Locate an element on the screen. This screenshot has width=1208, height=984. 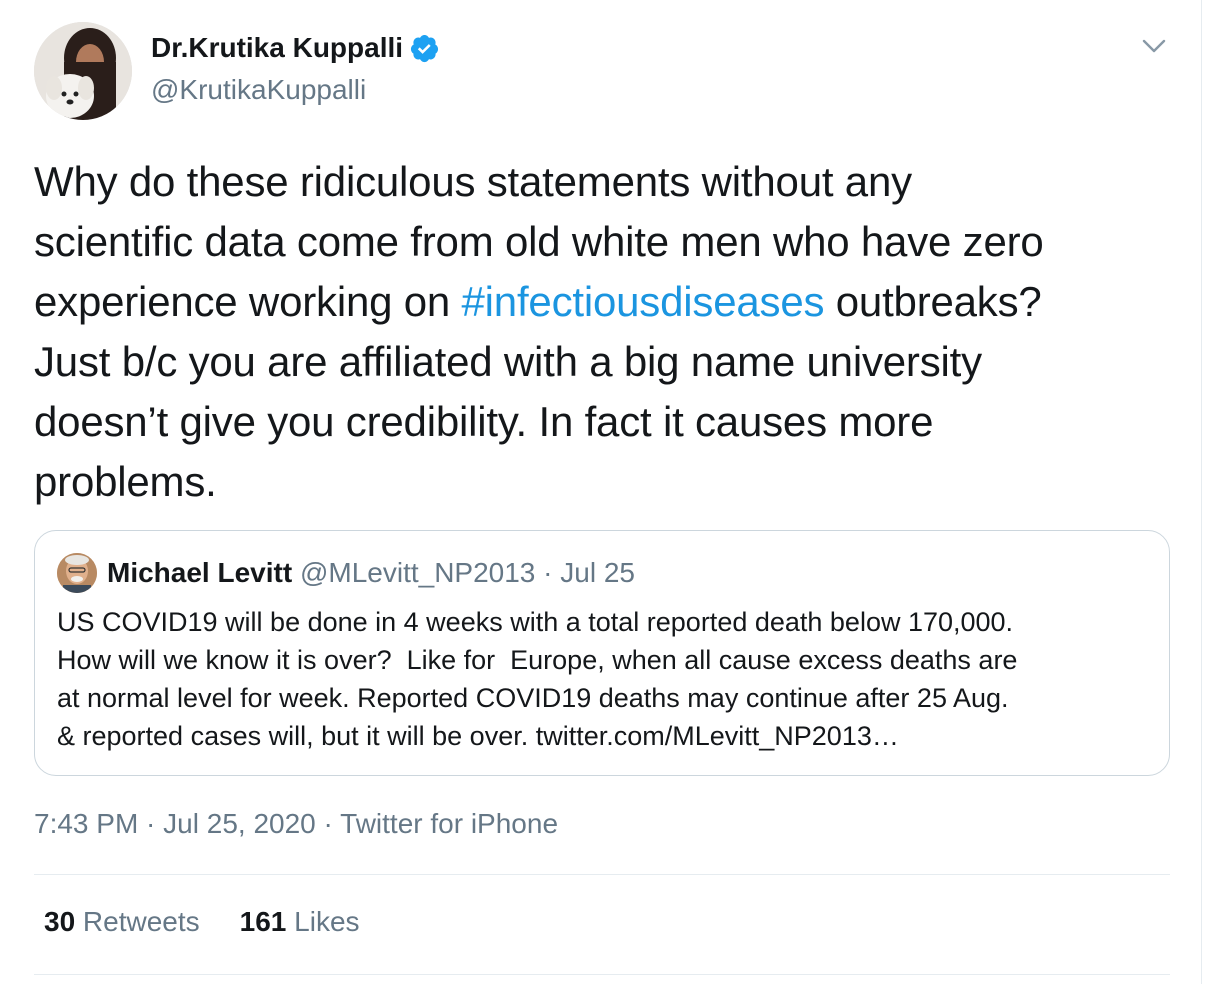
chevron-down-icon is located at coordinates (1154, 46).